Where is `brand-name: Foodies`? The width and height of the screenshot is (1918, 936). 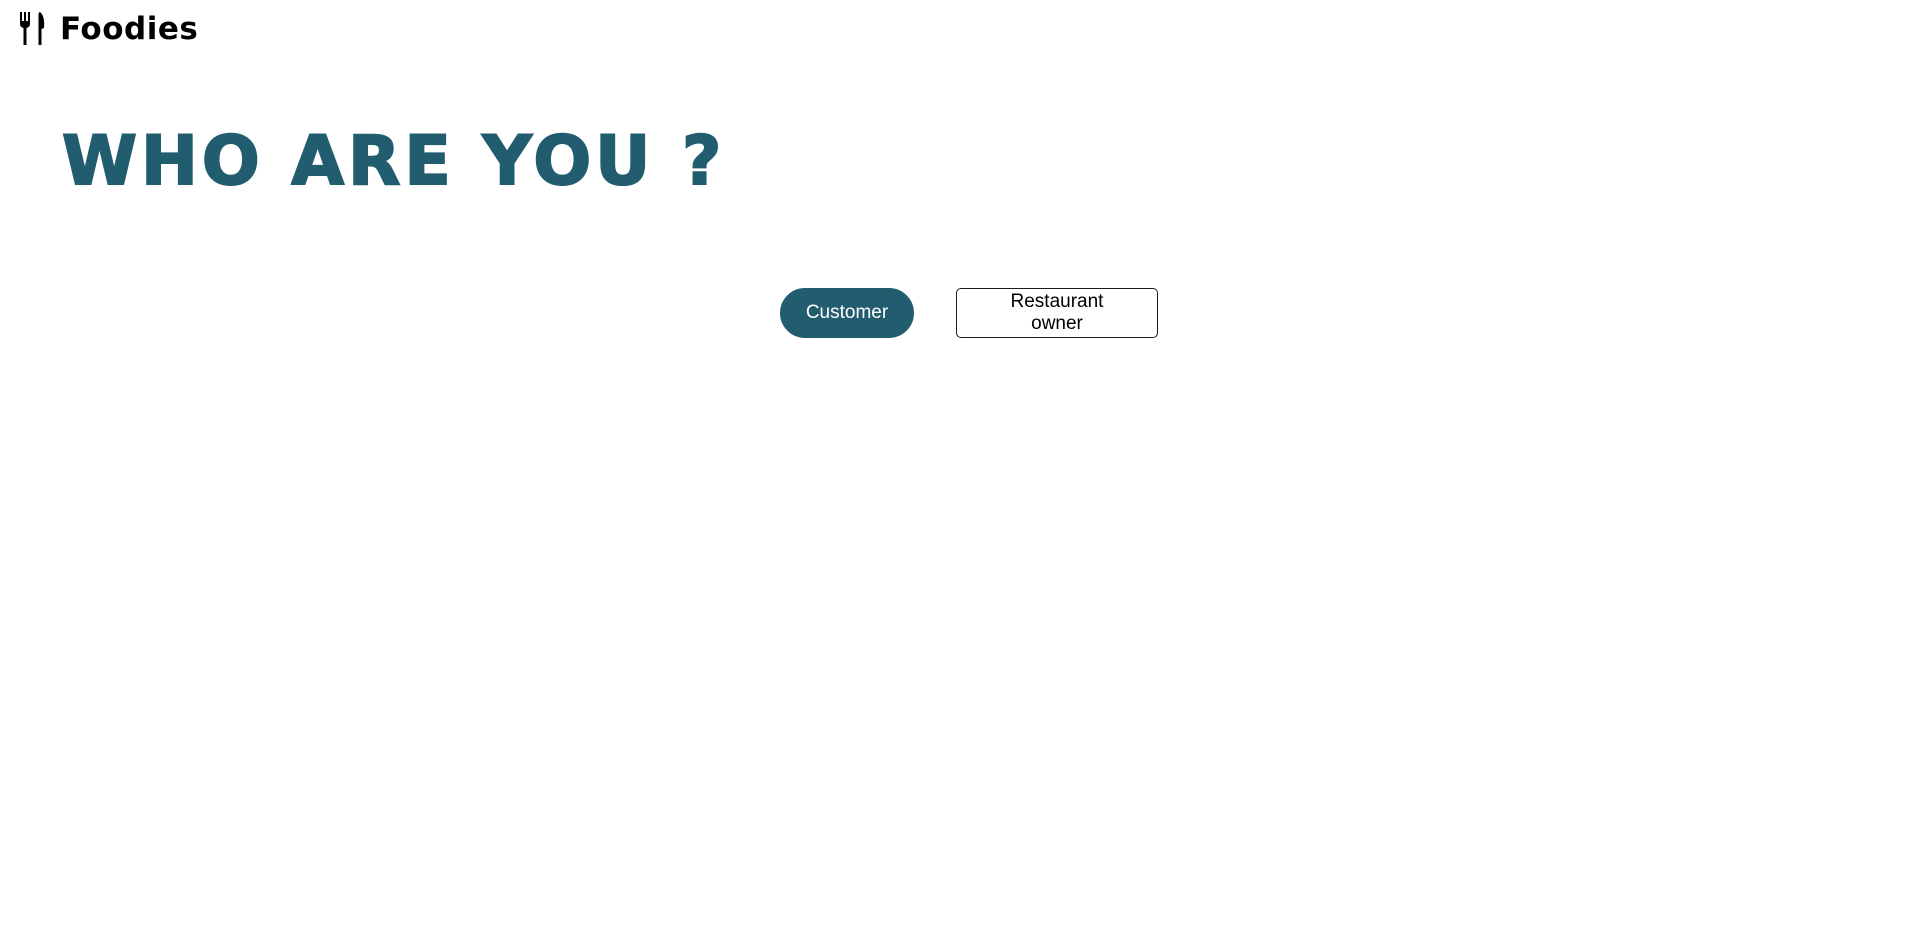 brand-name: Foodies is located at coordinates (129, 28).